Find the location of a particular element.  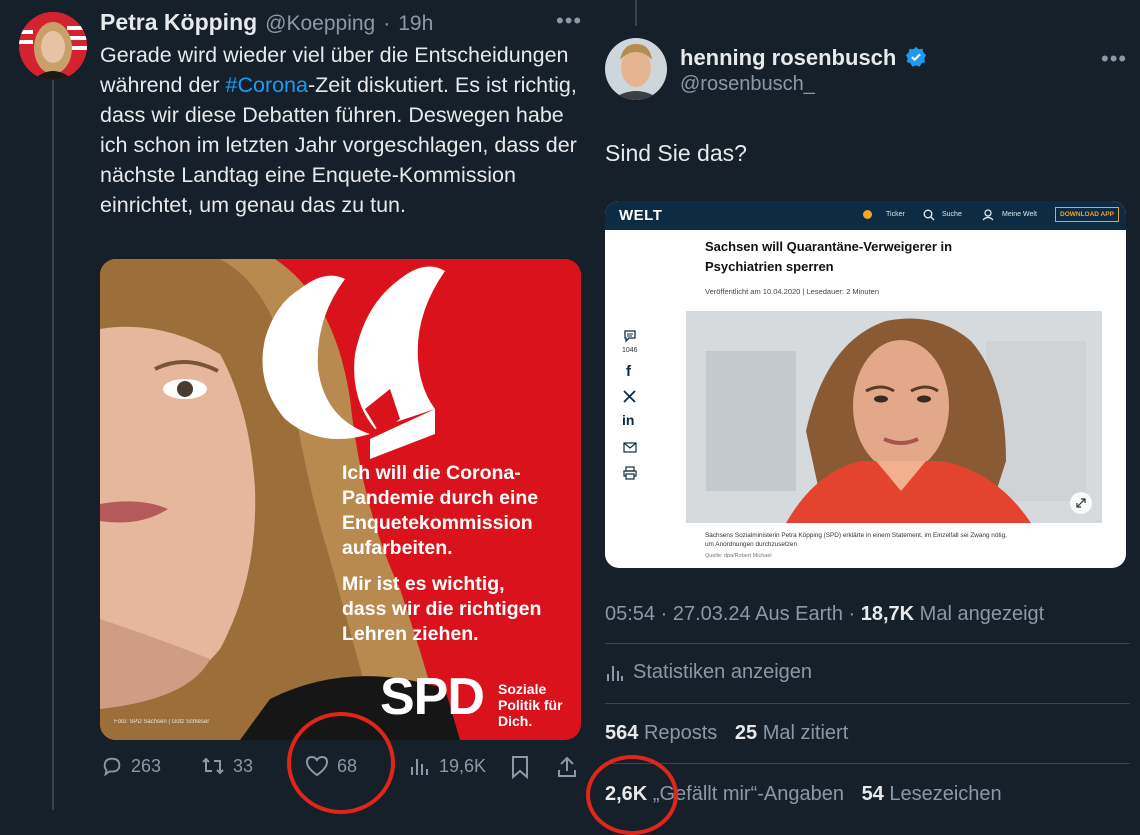

nav-search: Suche is located at coordinates (952, 214).